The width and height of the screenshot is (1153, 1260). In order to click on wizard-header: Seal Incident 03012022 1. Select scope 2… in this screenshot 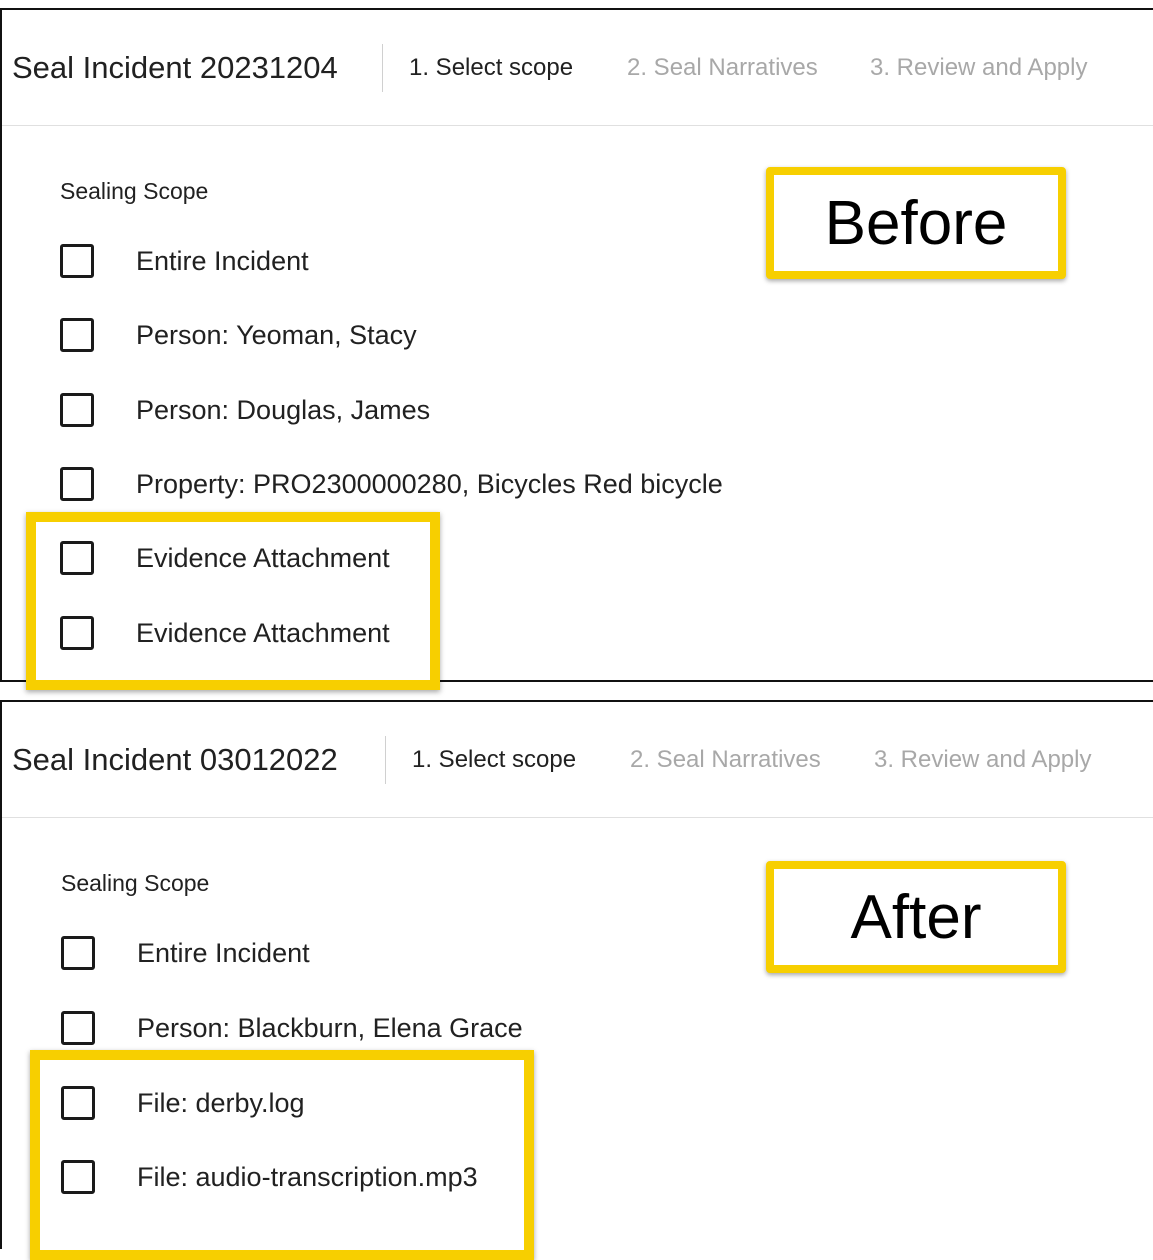, I will do `click(577, 760)`.